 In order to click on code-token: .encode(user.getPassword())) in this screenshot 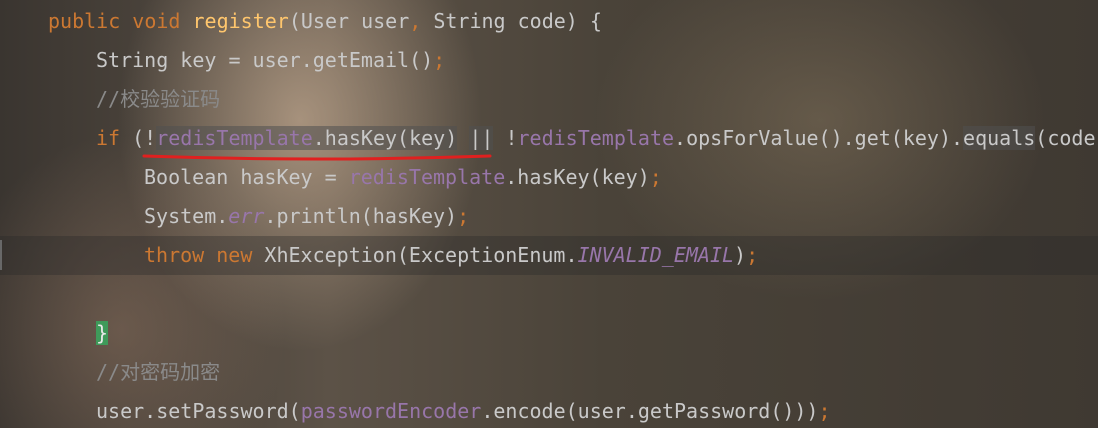, I will do `click(650, 411)`.